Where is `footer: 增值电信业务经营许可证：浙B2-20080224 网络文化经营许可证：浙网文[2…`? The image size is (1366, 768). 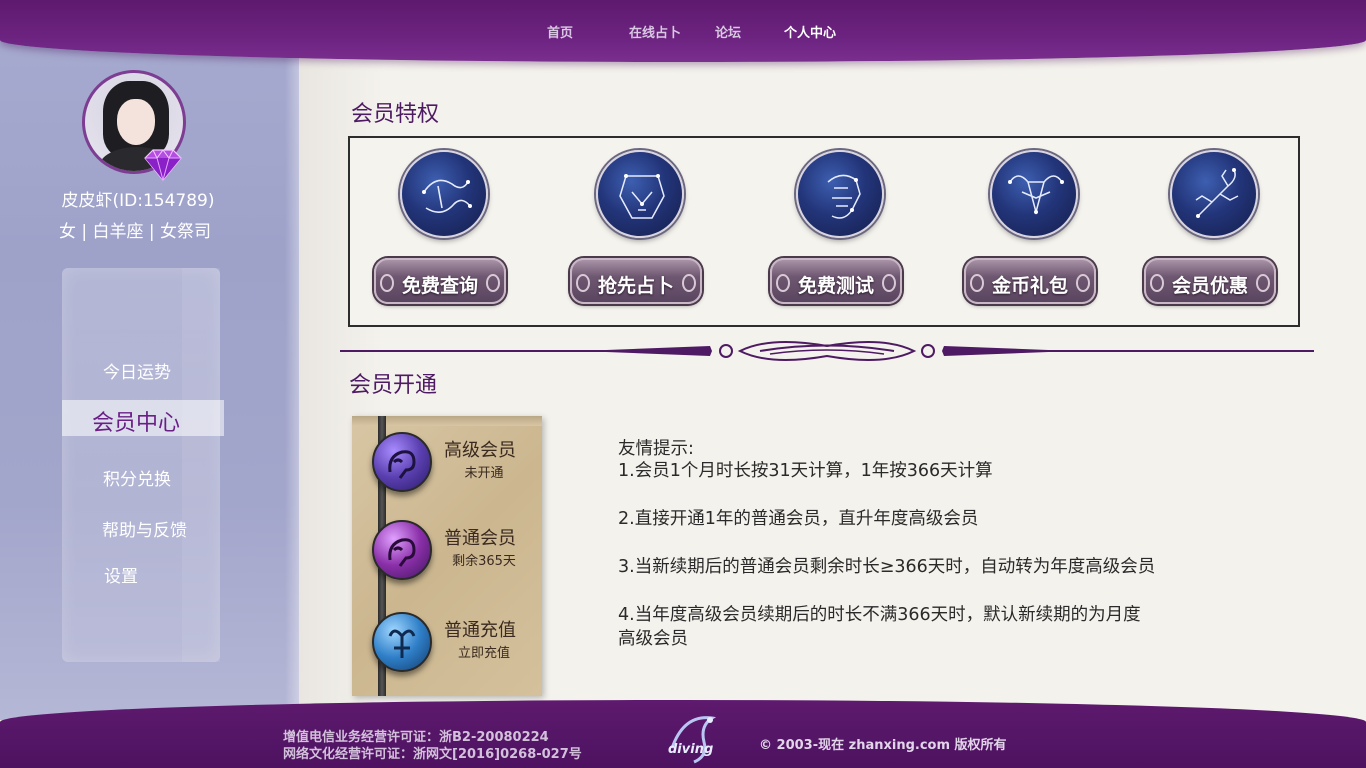
footer: 增值电信业务经营许可证：浙B2-20080224 网络文化经营许可证：浙网文[2… is located at coordinates (683, 734).